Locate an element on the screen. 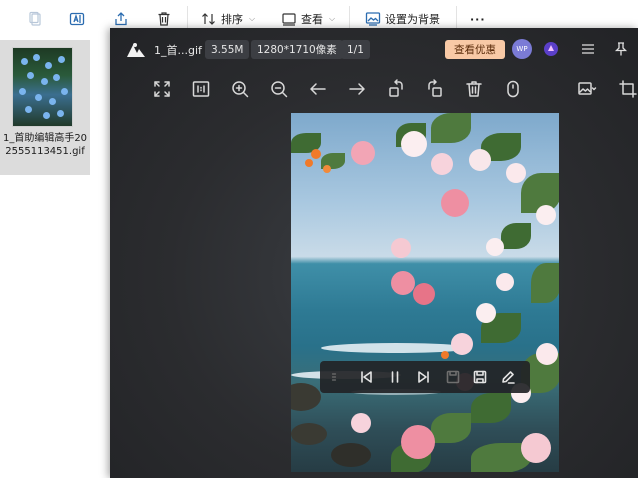 This screenshot has width=638, height=478. file-thumbnail is located at coordinates (42, 87).